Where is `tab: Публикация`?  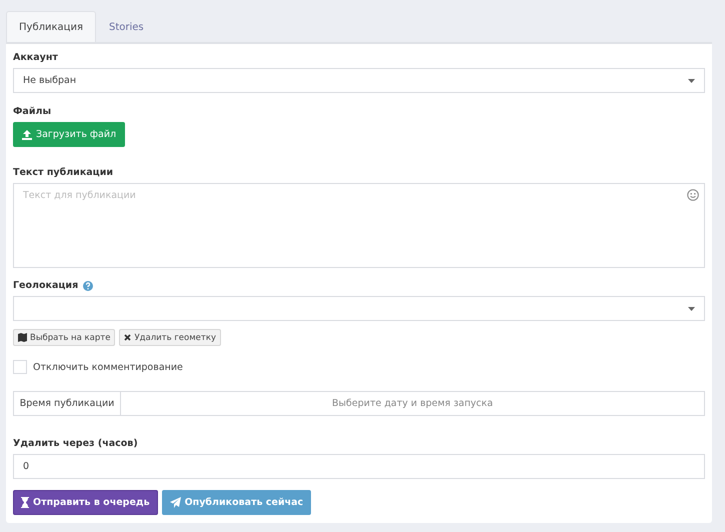
tab: Публикация is located at coordinates (51, 26).